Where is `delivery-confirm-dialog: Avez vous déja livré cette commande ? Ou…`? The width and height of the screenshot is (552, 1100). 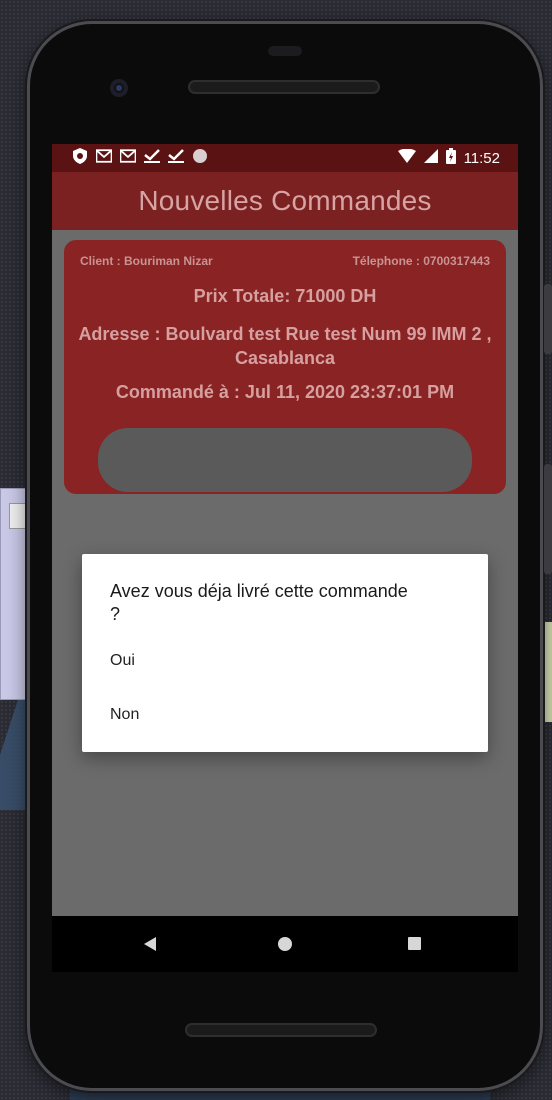
delivery-confirm-dialog: Avez vous déja livré cette commande ? Ou… is located at coordinates (285, 653).